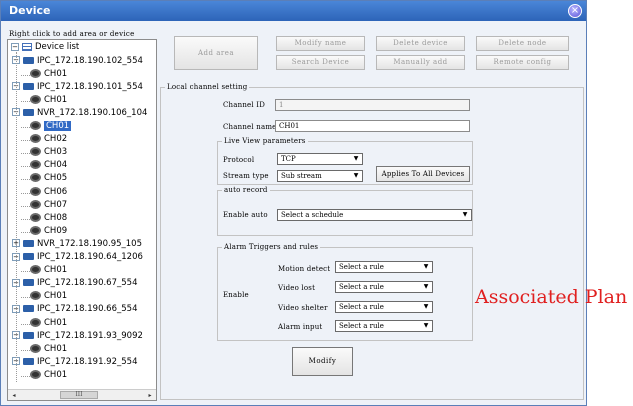 The height and width of the screenshot is (406, 633). What do you see at coordinates (322, 361) in the screenshot?
I see `modify-button: Modify` at bounding box center [322, 361].